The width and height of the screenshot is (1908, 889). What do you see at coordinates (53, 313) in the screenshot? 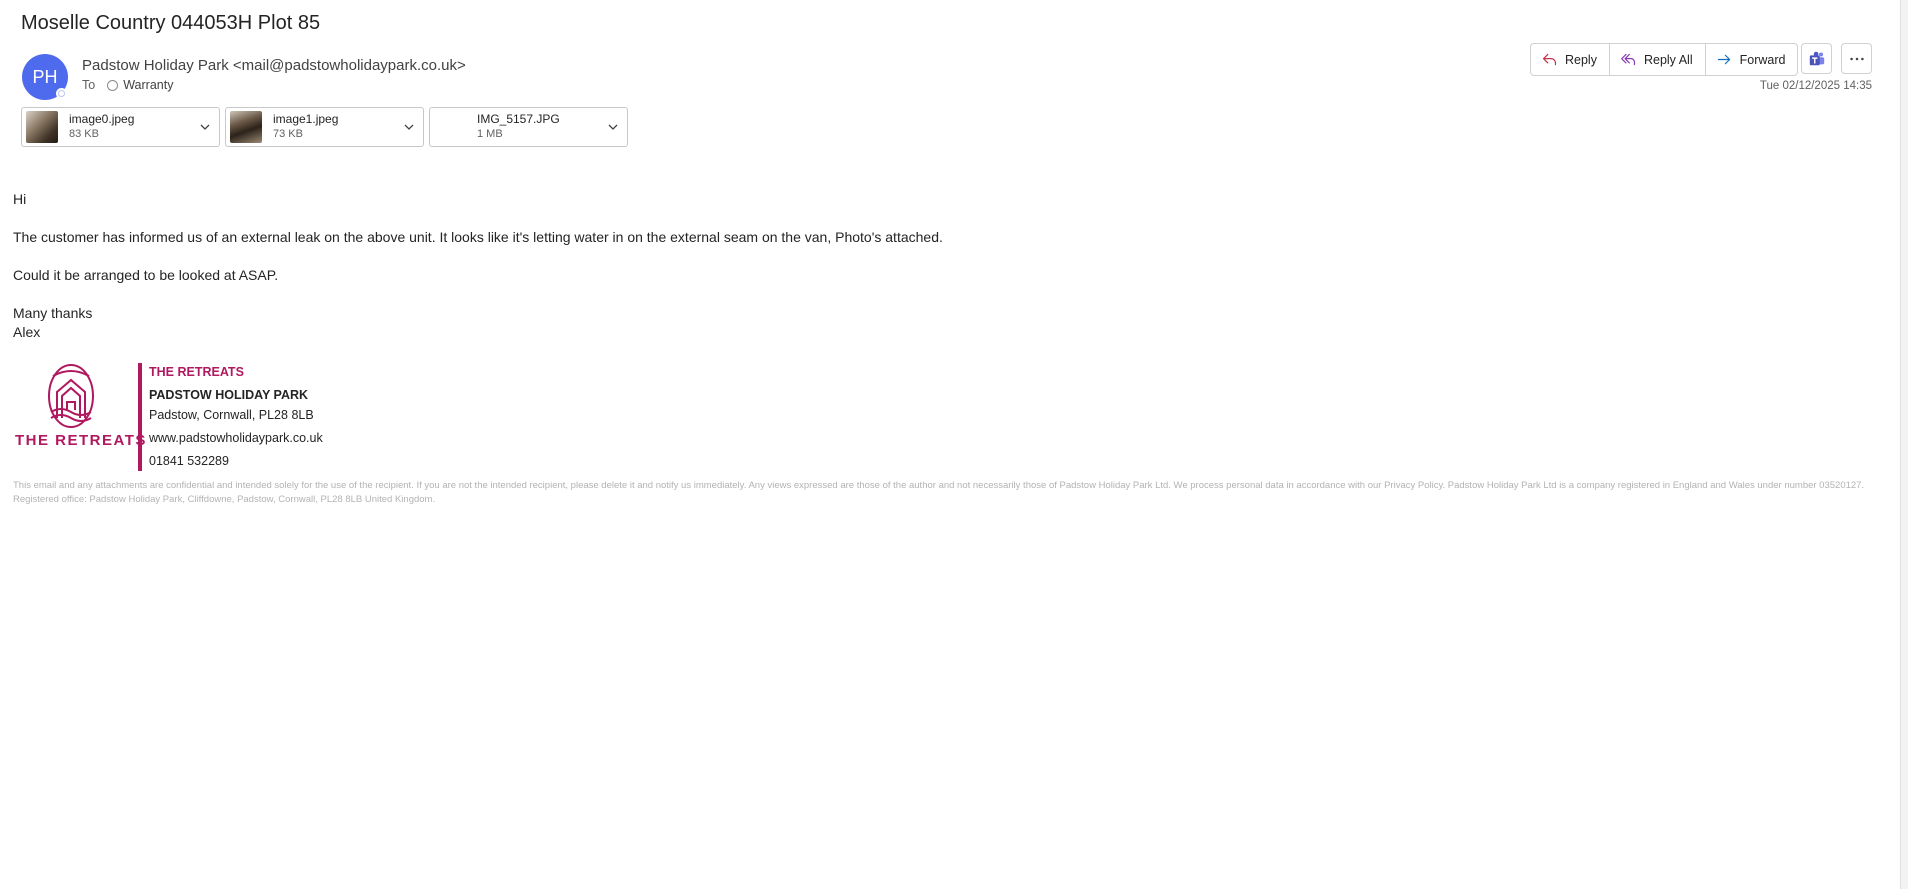
I see `body-closing: Many thanks` at bounding box center [53, 313].